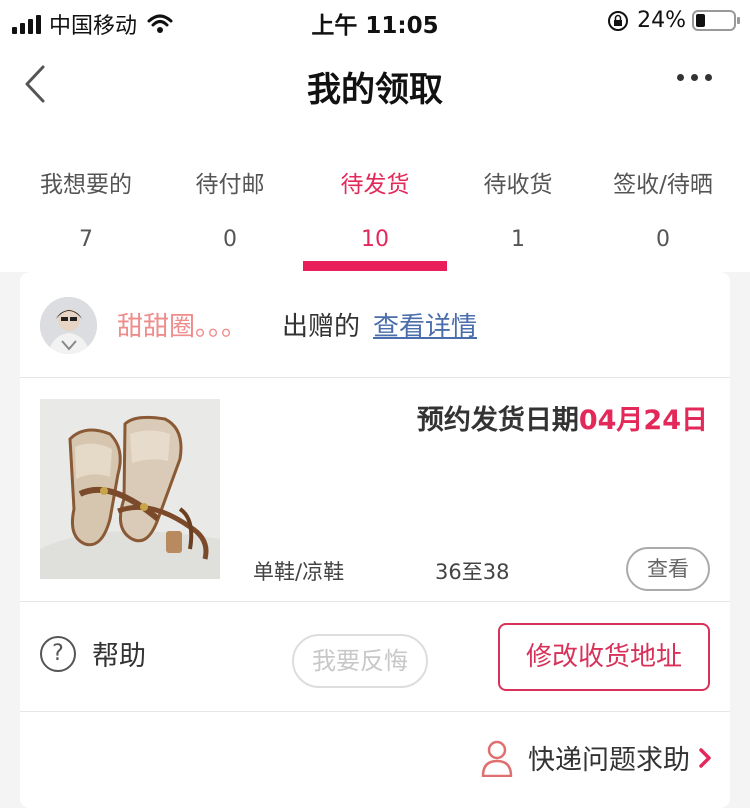 This screenshot has height=808, width=750. What do you see at coordinates (230, 208) in the screenshot?
I see `tab-pending-postage: 待付邮 0` at bounding box center [230, 208].